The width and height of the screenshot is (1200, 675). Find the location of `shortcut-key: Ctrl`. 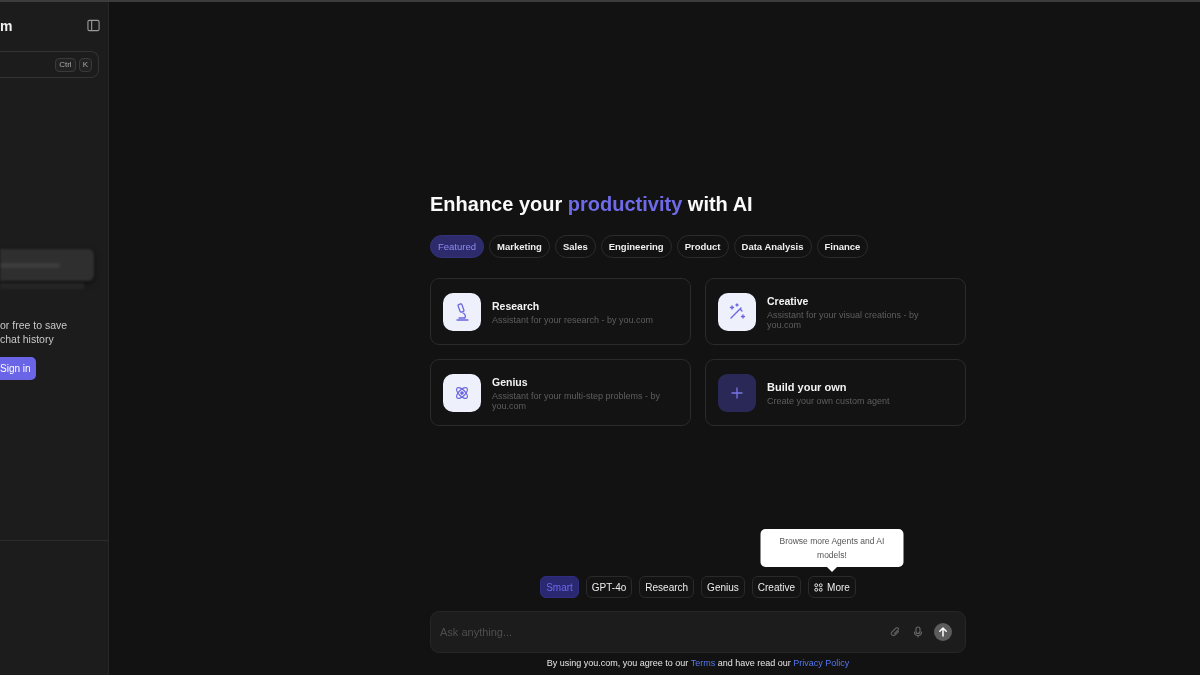

shortcut-key: Ctrl is located at coordinates (65, 64).